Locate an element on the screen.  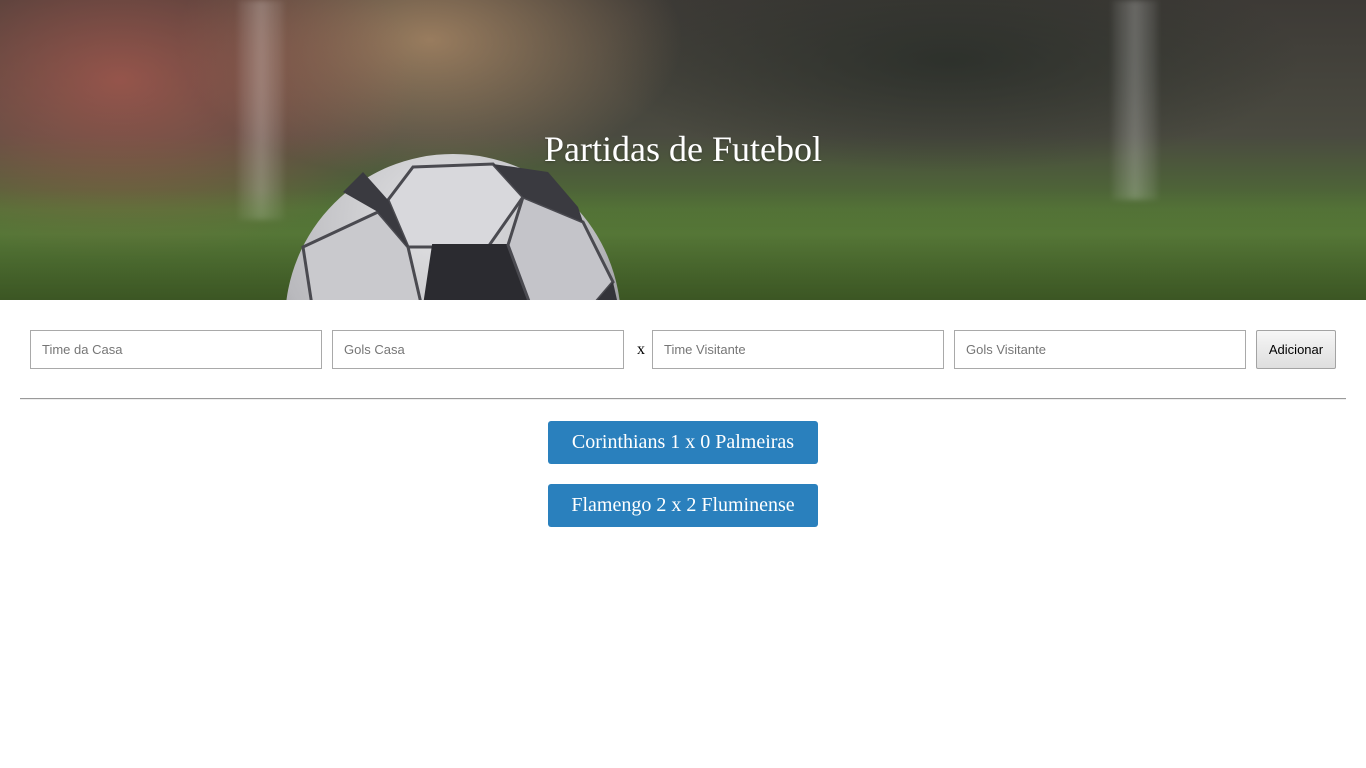
grass-background is located at coordinates (683, 245).